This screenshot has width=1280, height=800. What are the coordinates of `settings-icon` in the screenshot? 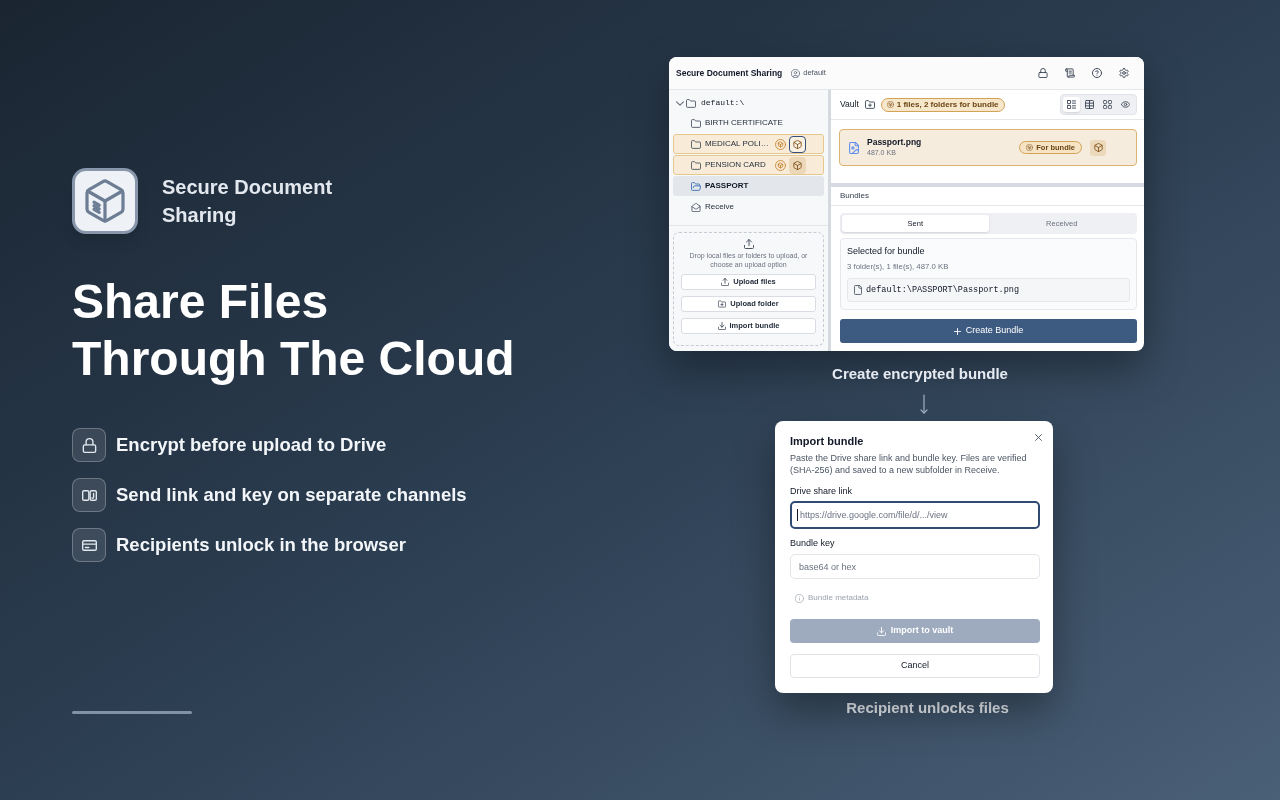 It's located at (1124, 73).